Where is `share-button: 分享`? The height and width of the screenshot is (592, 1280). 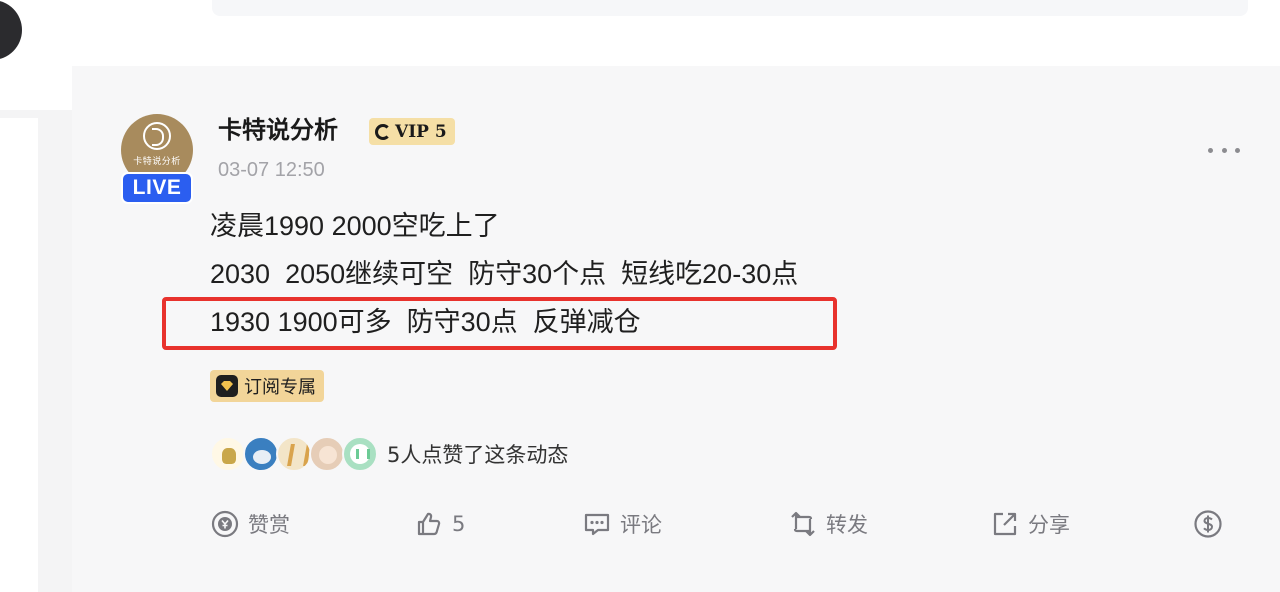 share-button: 分享 is located at coordinates (1030, 524).